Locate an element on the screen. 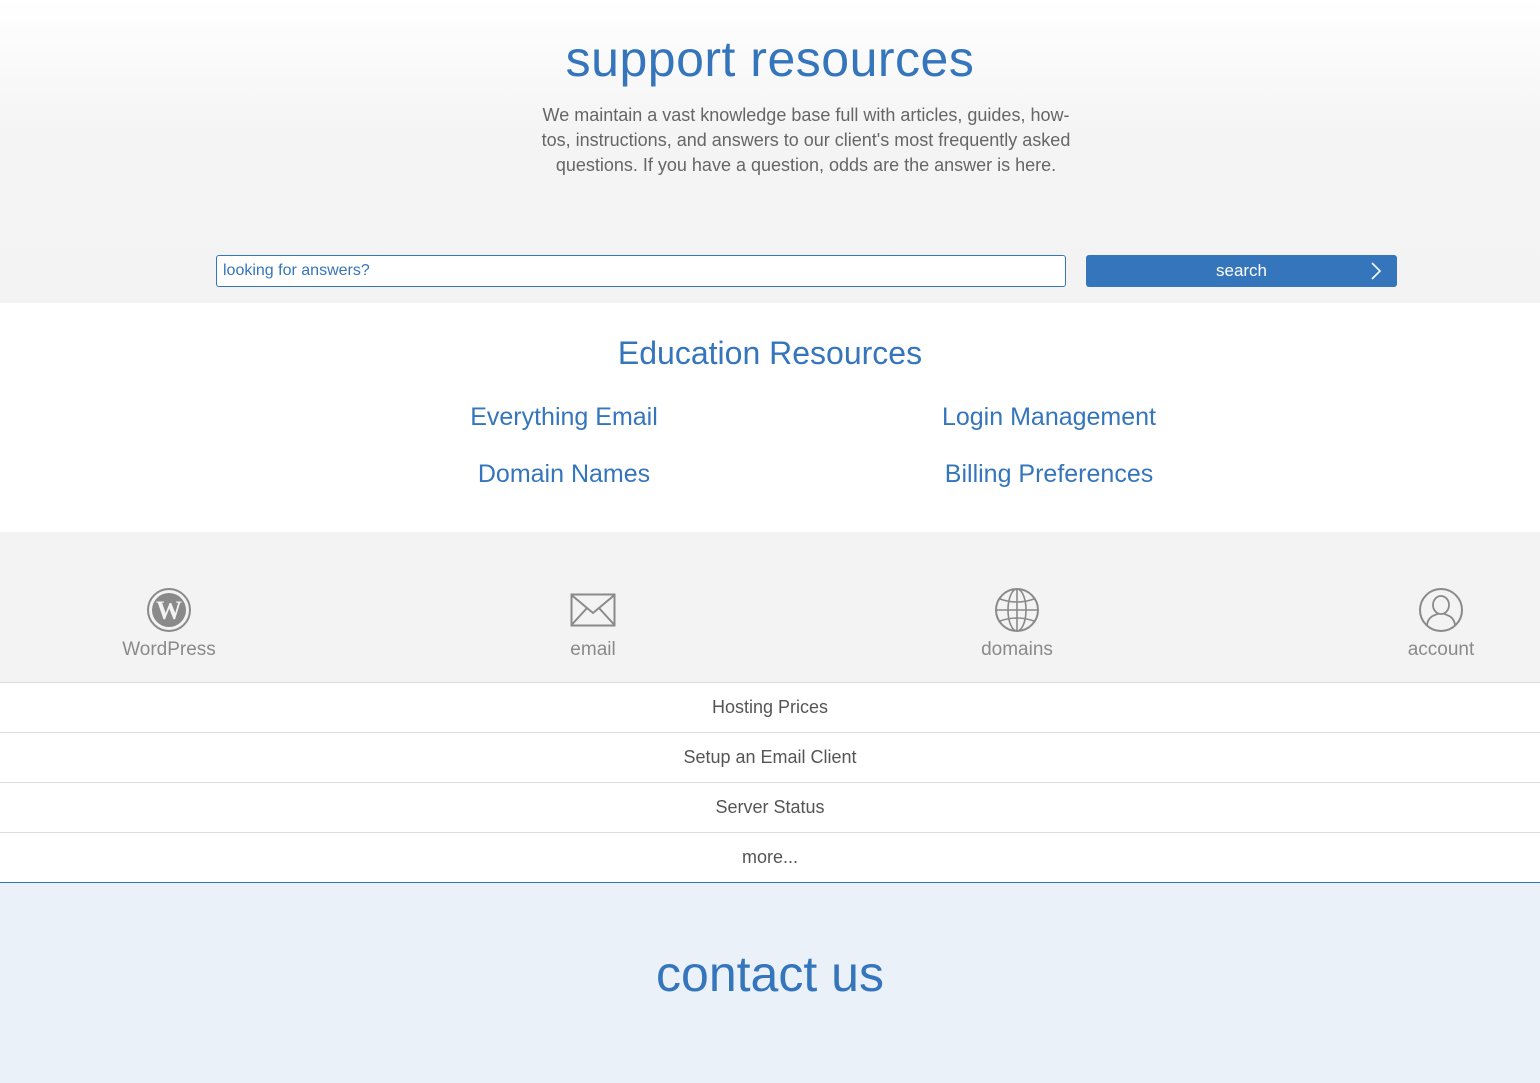 The width and height of the screenshot is (1540, 1083). search-button-label: search is located at coordinates (1241, 270).